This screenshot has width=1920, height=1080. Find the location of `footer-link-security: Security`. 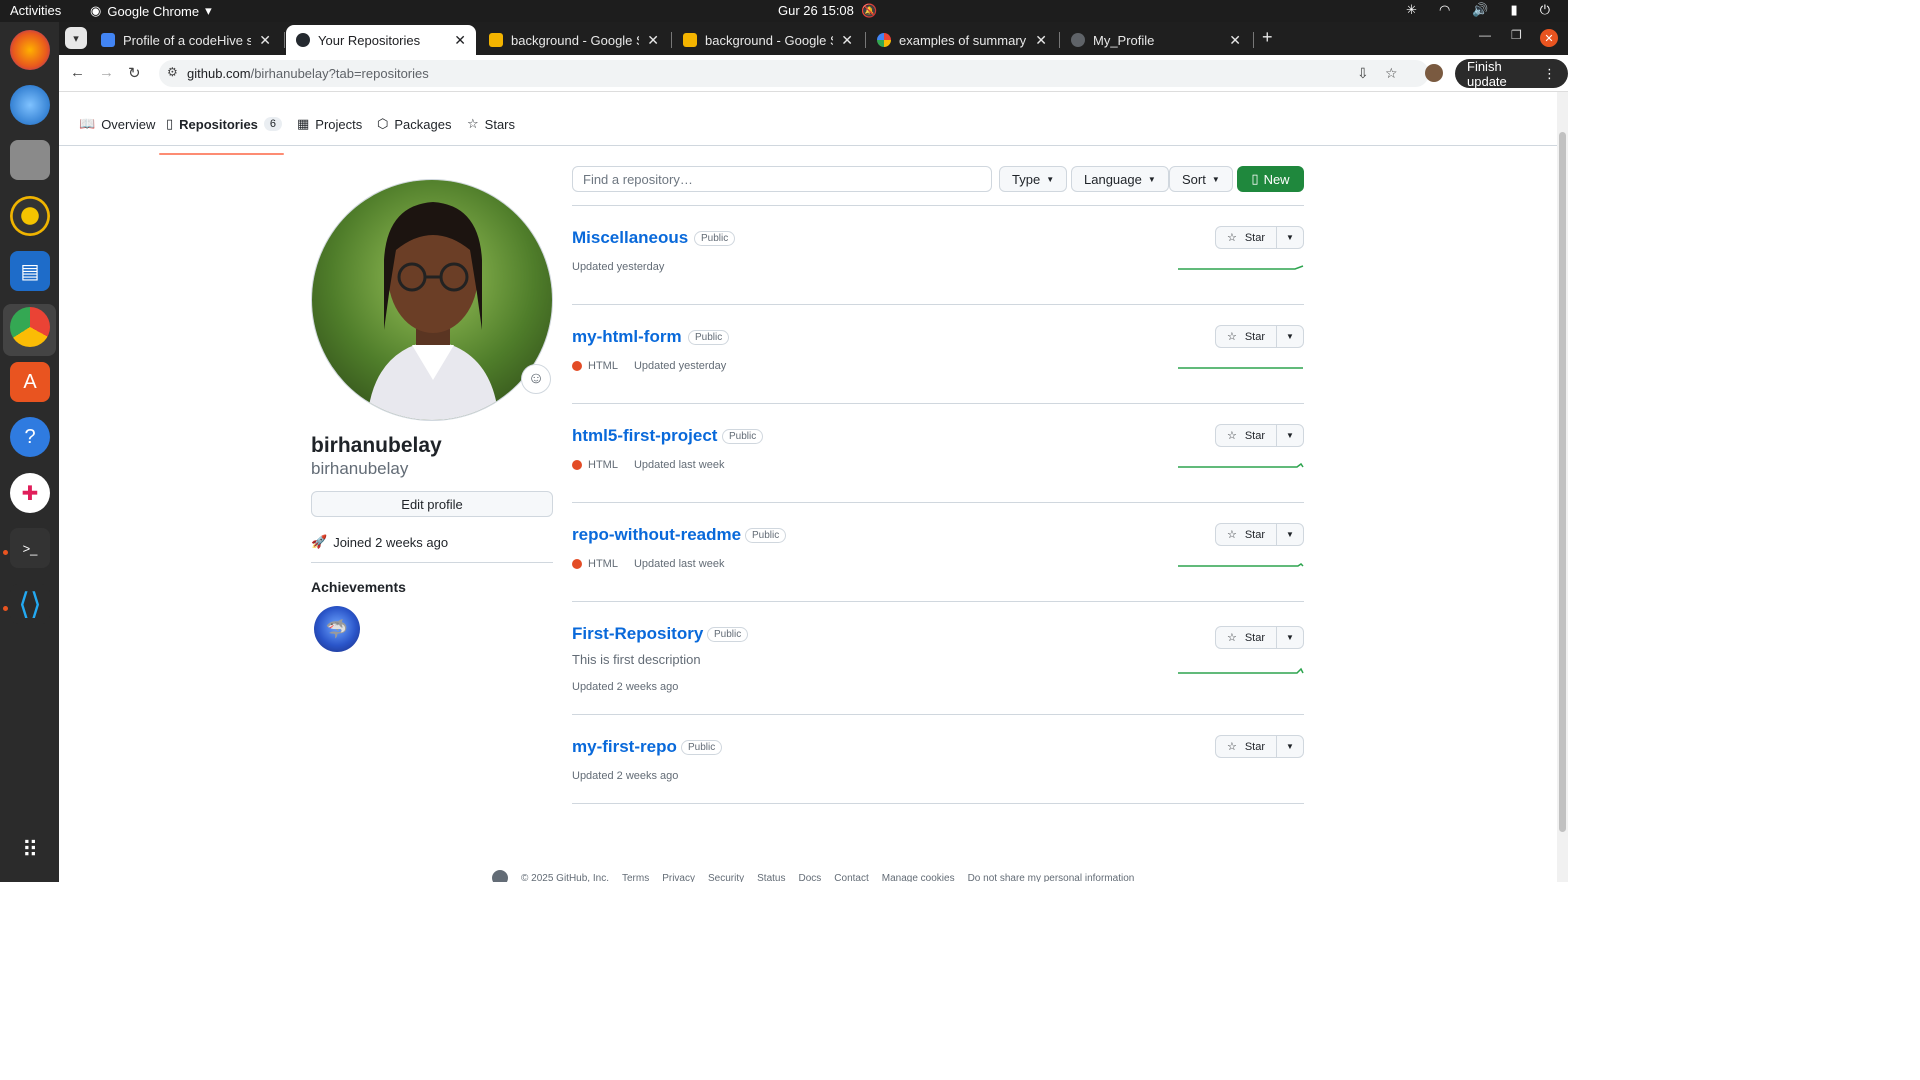

footer-link-security: Security is located at coordinates (726, 878).